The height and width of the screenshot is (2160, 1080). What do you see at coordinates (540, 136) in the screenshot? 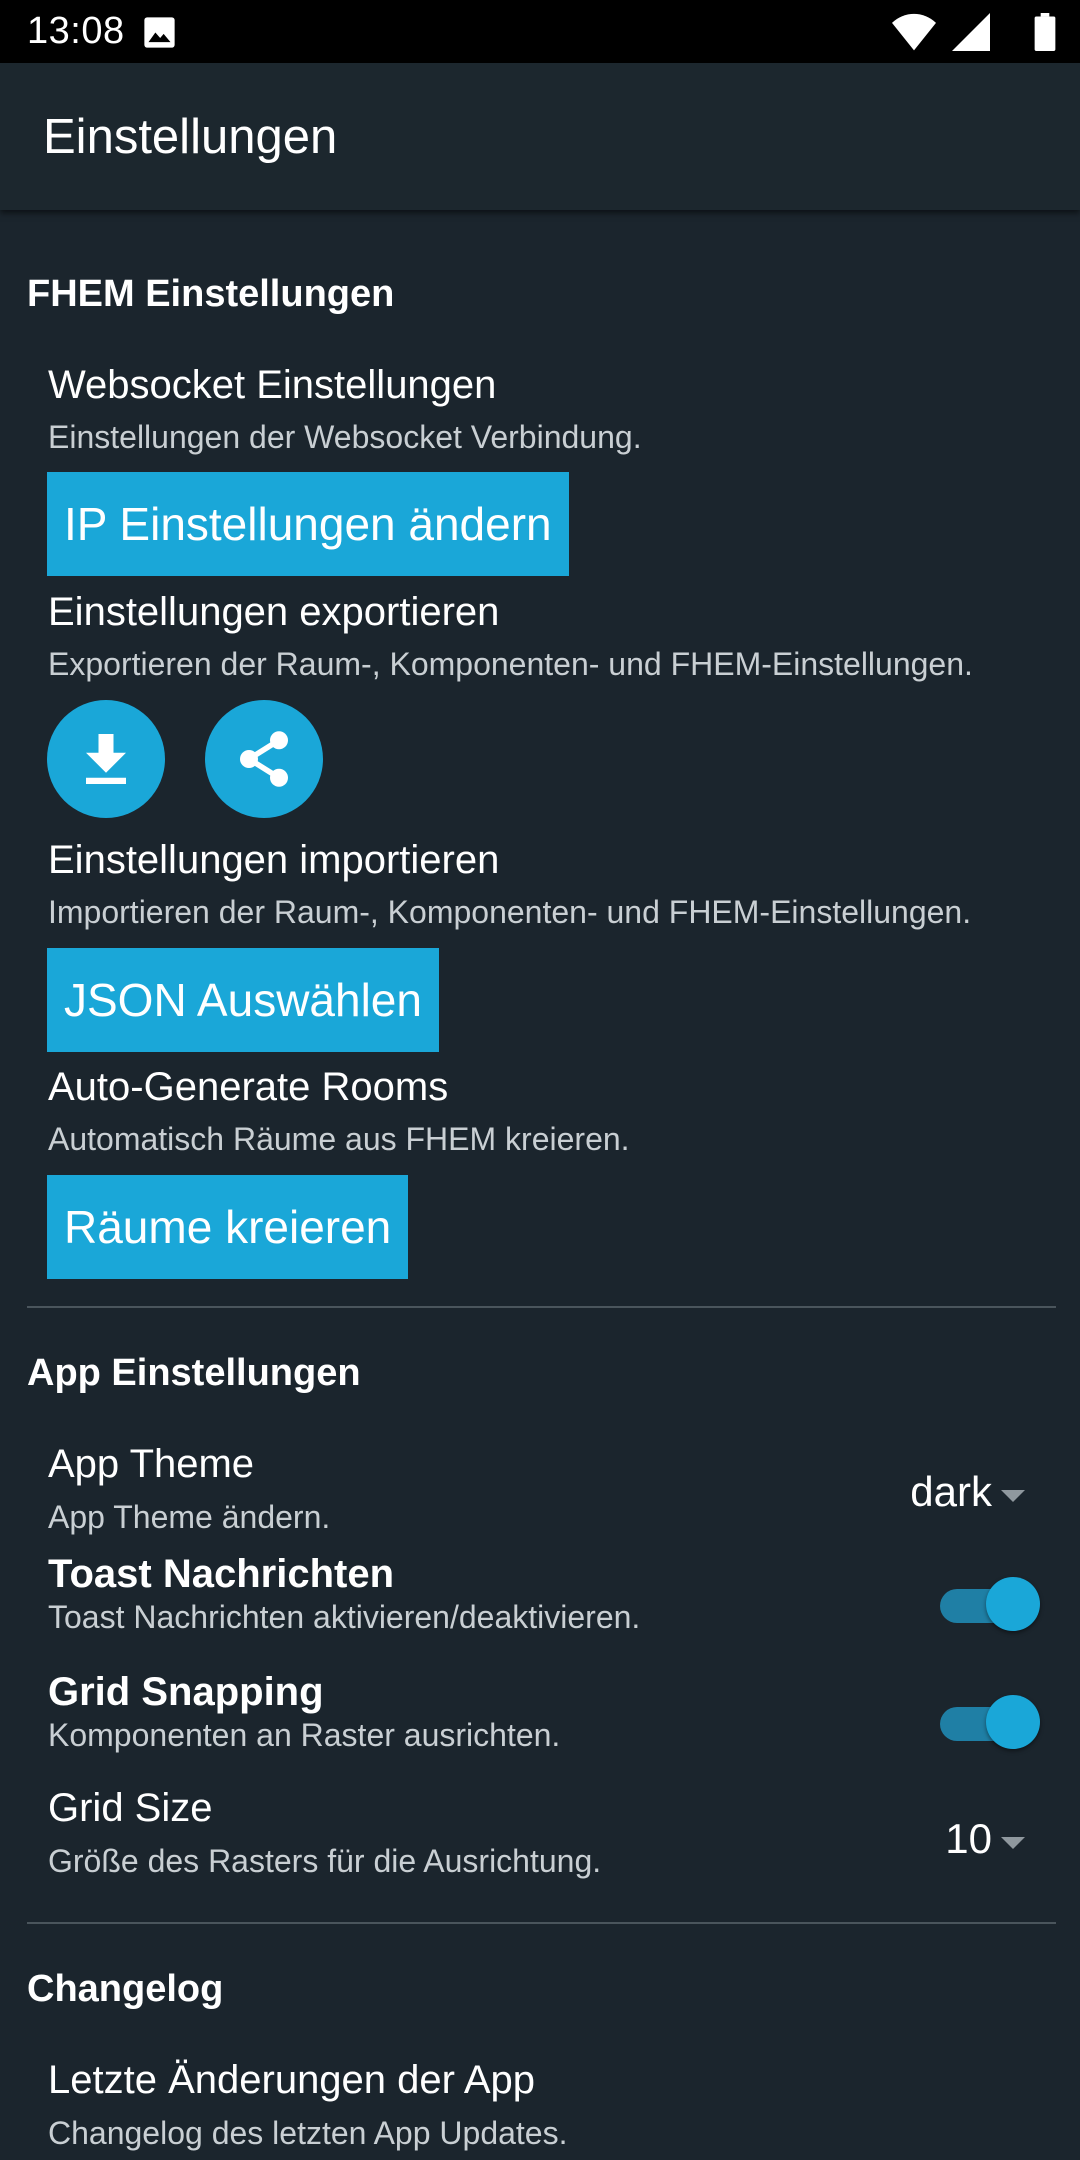
I see `app-bar: Einstellungen` at bounding box center [540, 136].